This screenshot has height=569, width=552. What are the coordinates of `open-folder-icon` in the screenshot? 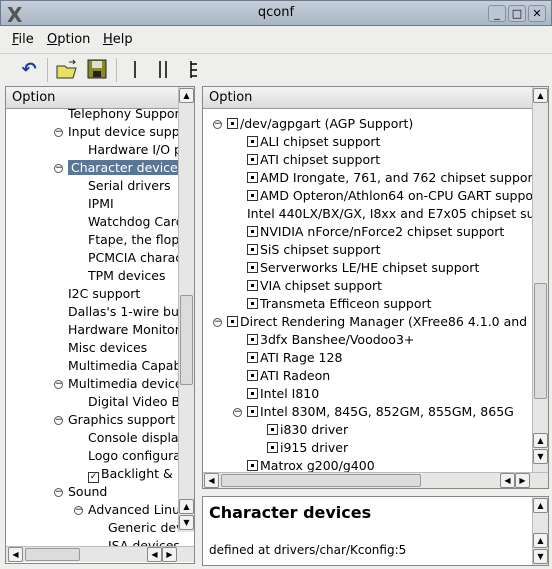 It's located at (67, 70).